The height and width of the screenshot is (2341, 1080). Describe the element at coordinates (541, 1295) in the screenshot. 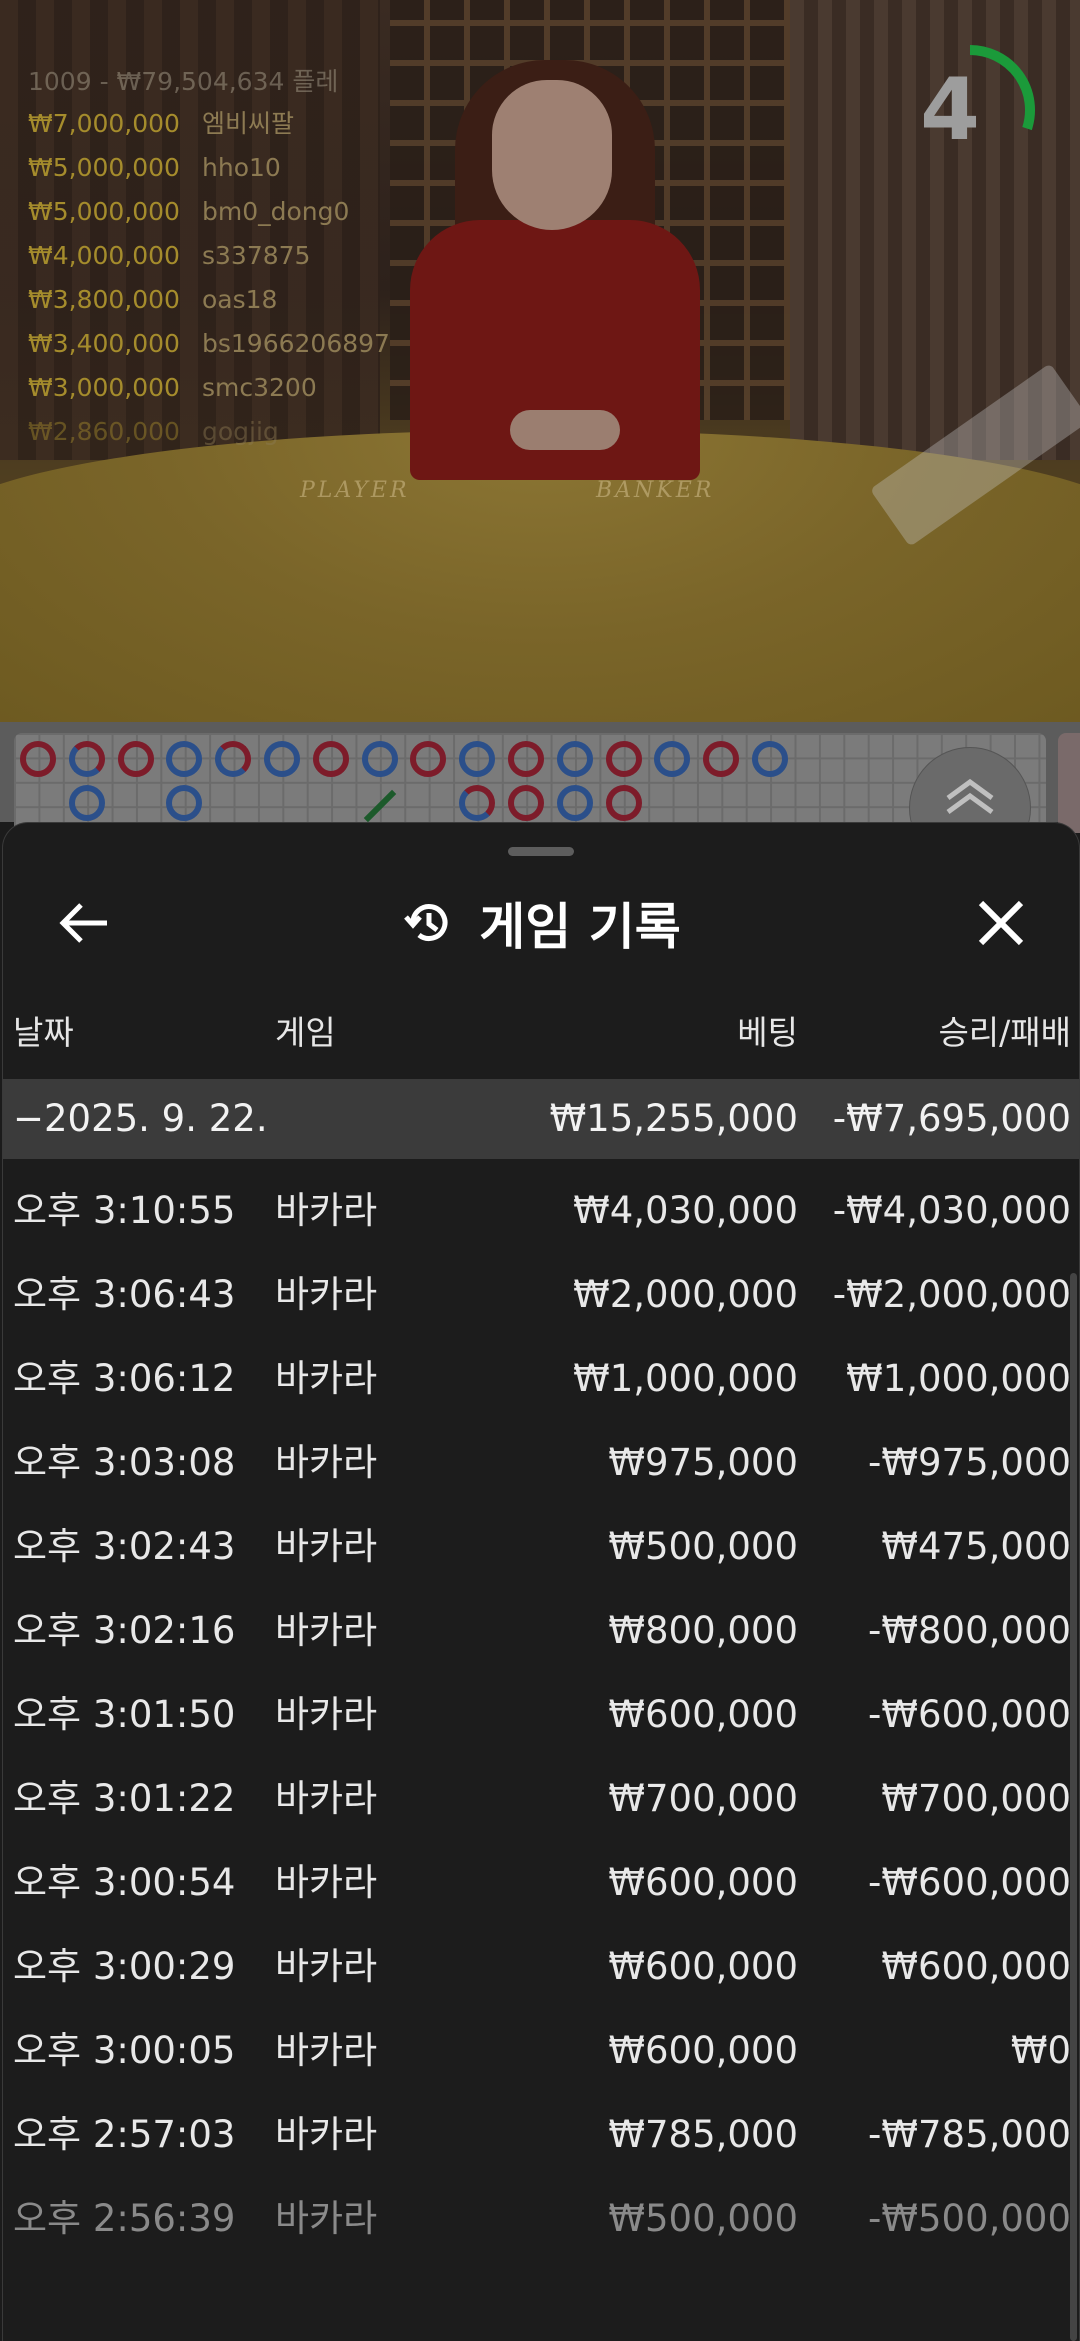

I see `history-row: 오후 3:06:43 바카라 ₩2,000,000 -₩2,000,000` at that location.